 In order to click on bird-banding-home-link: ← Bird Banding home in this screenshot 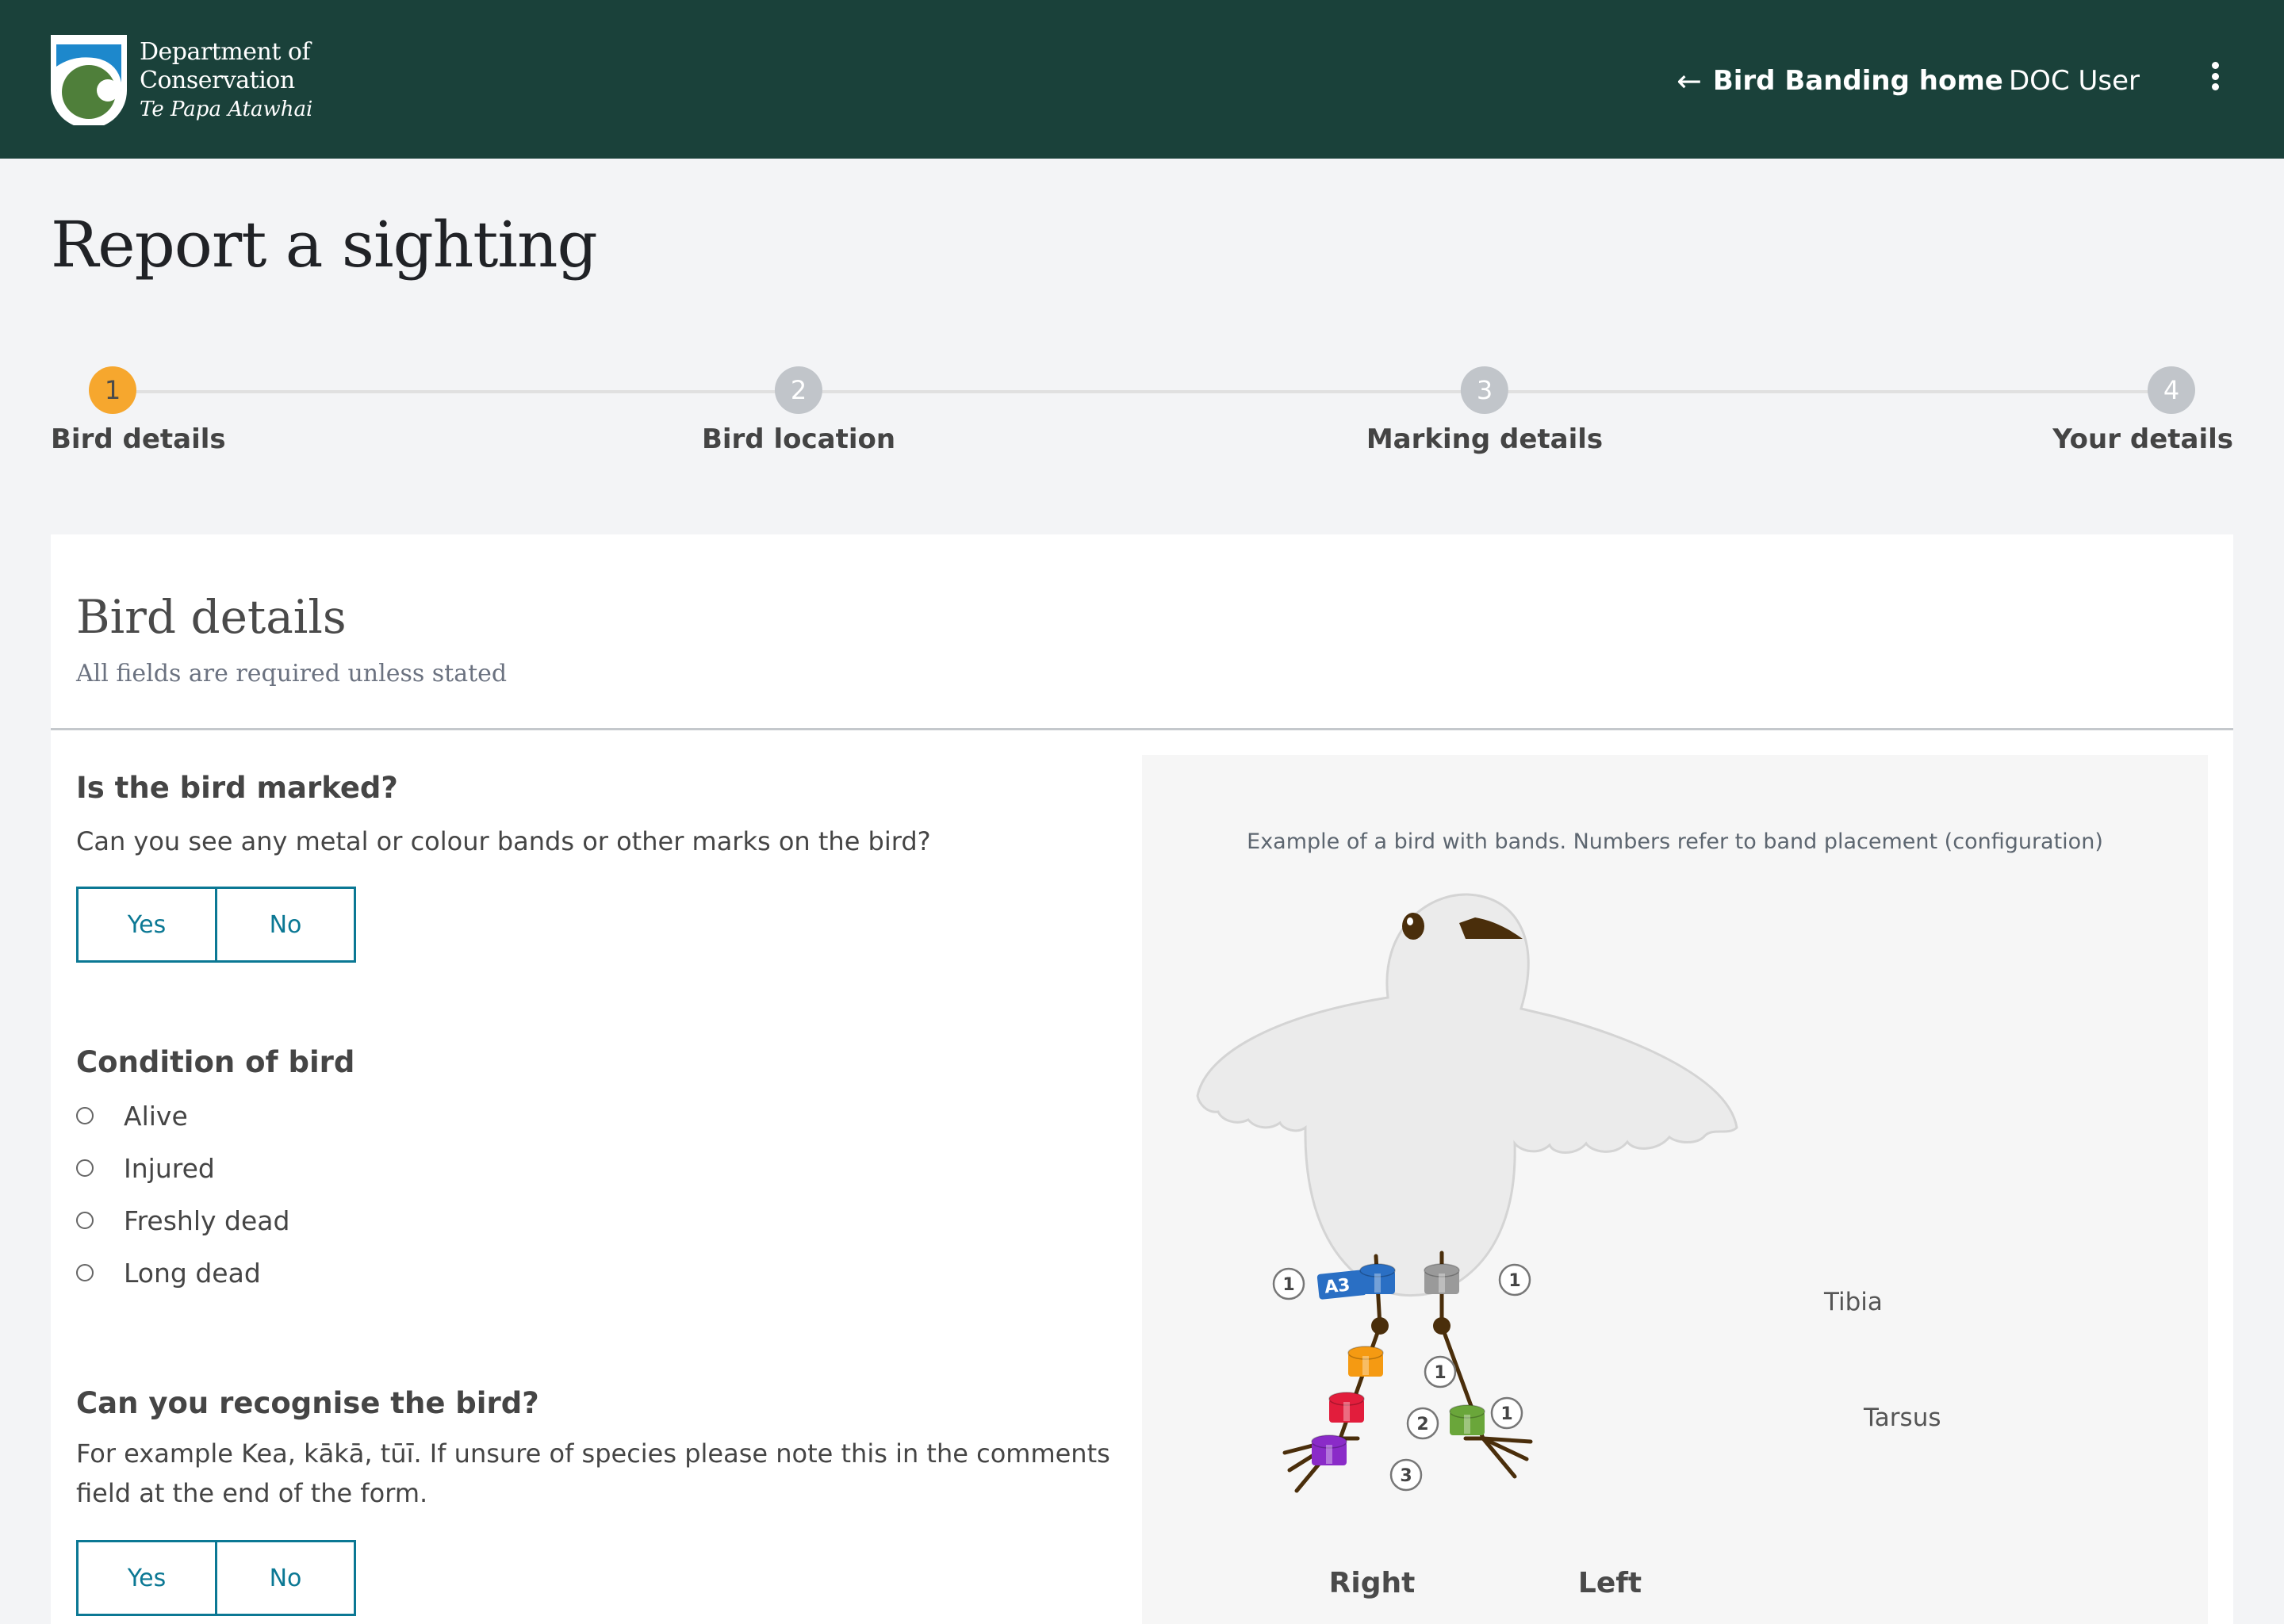, I will do `click(1840, 81)`.